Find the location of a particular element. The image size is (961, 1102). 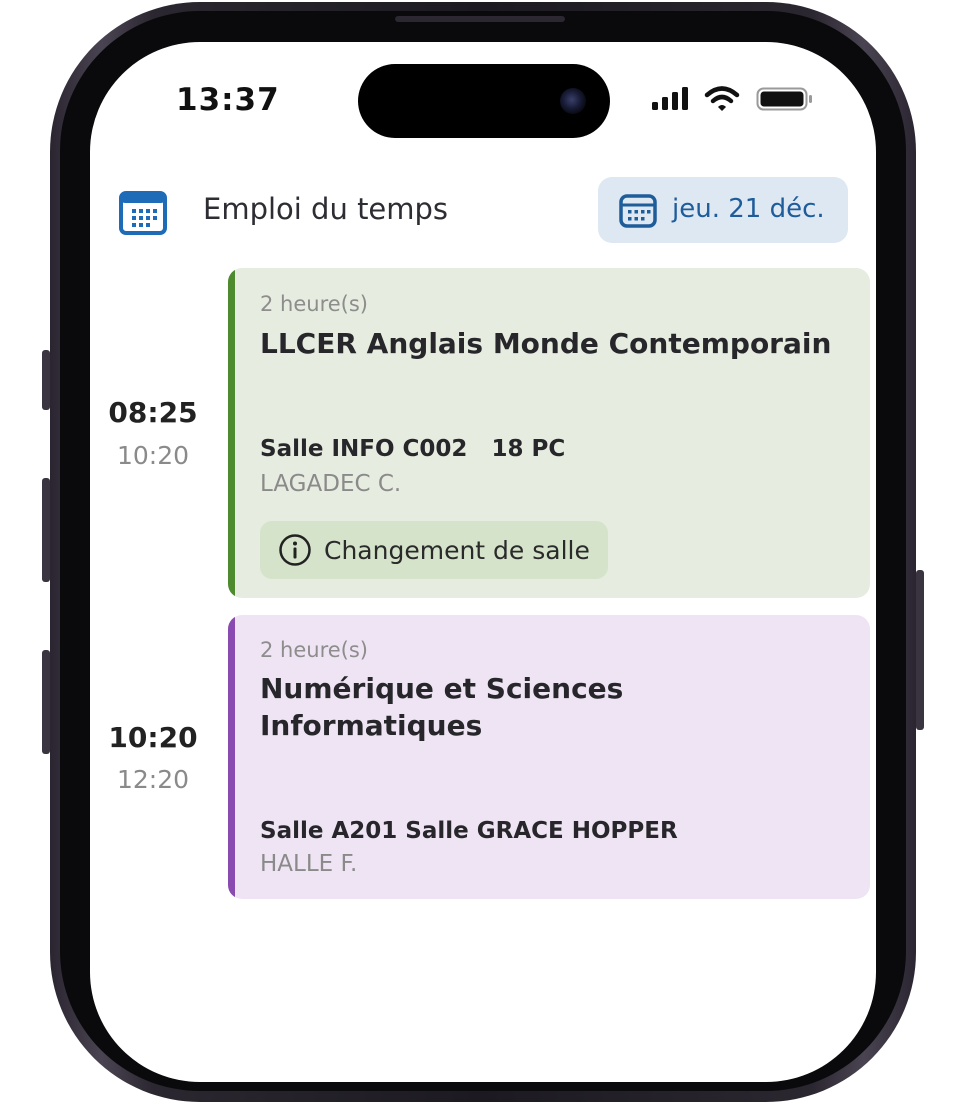

wifi-icon is located at coordinates (722, 98).